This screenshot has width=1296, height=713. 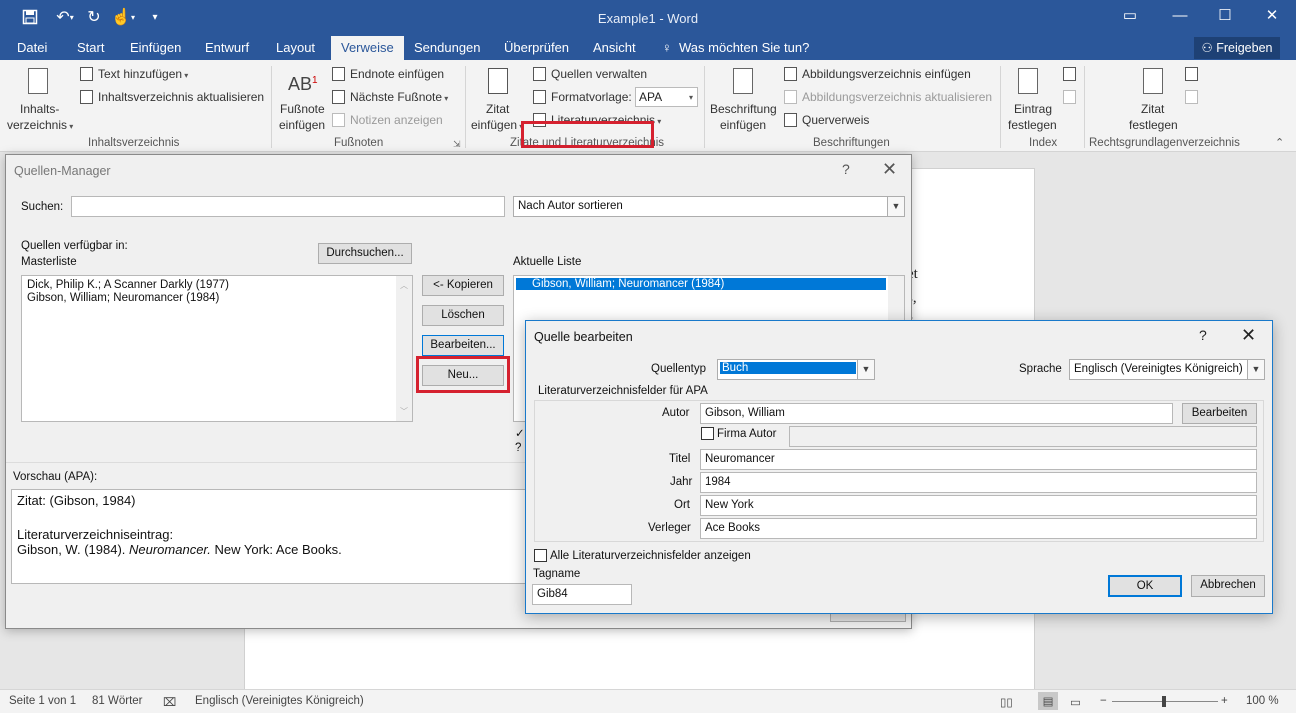 I want to click on footnote-label-1: Fußnote, so click(x=302, y=109).